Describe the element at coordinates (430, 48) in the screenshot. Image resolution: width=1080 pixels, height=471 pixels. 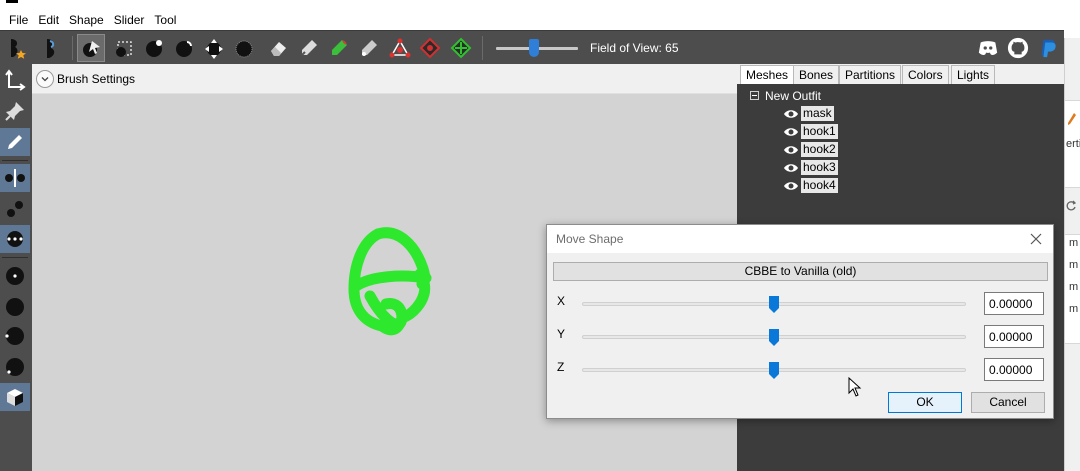
I see `vertex-red-button` at that location.